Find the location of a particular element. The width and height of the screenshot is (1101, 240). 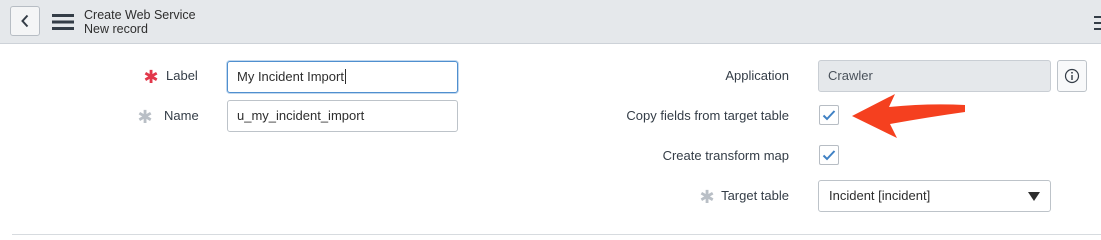

name-input: u_my_incident_import is located at coordinates (342, 116).